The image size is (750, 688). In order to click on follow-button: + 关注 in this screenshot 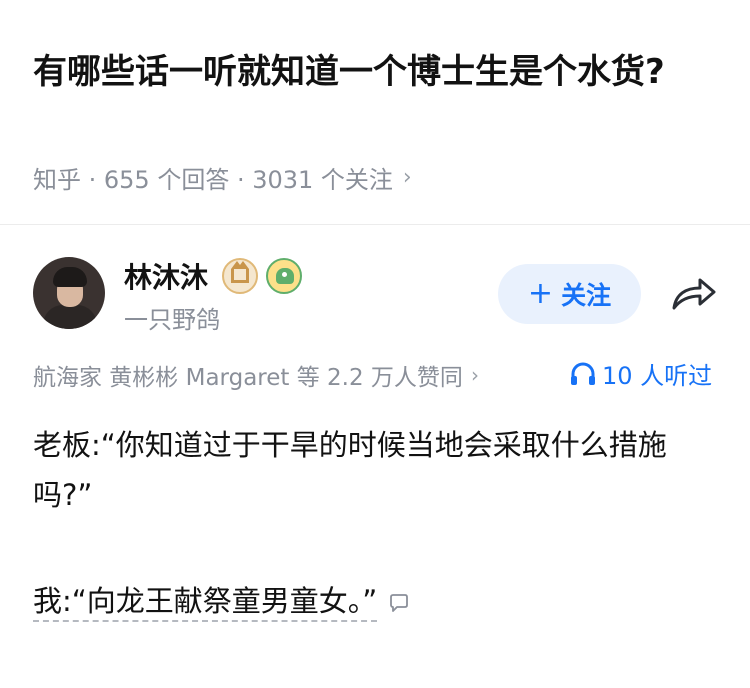, I will do `click(569, 294)`.